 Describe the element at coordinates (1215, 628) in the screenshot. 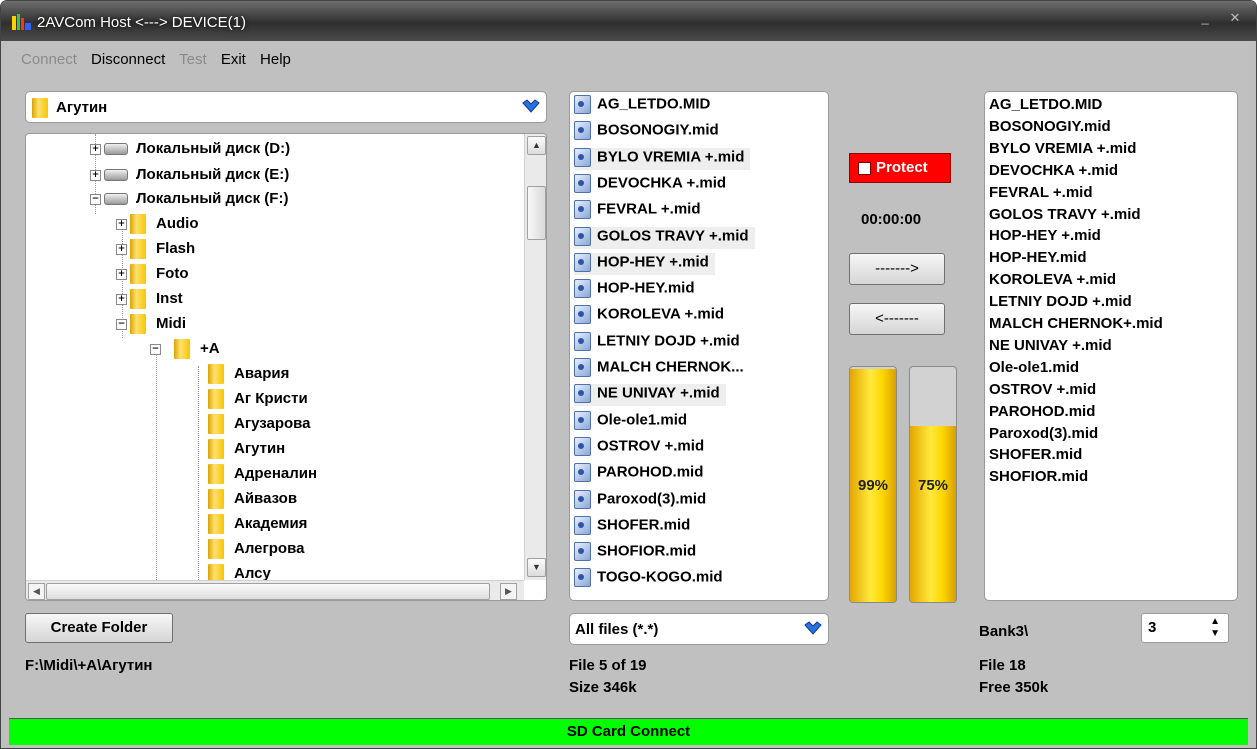

I see `spinner-arrows-icon: ▲ ▼` at that location.